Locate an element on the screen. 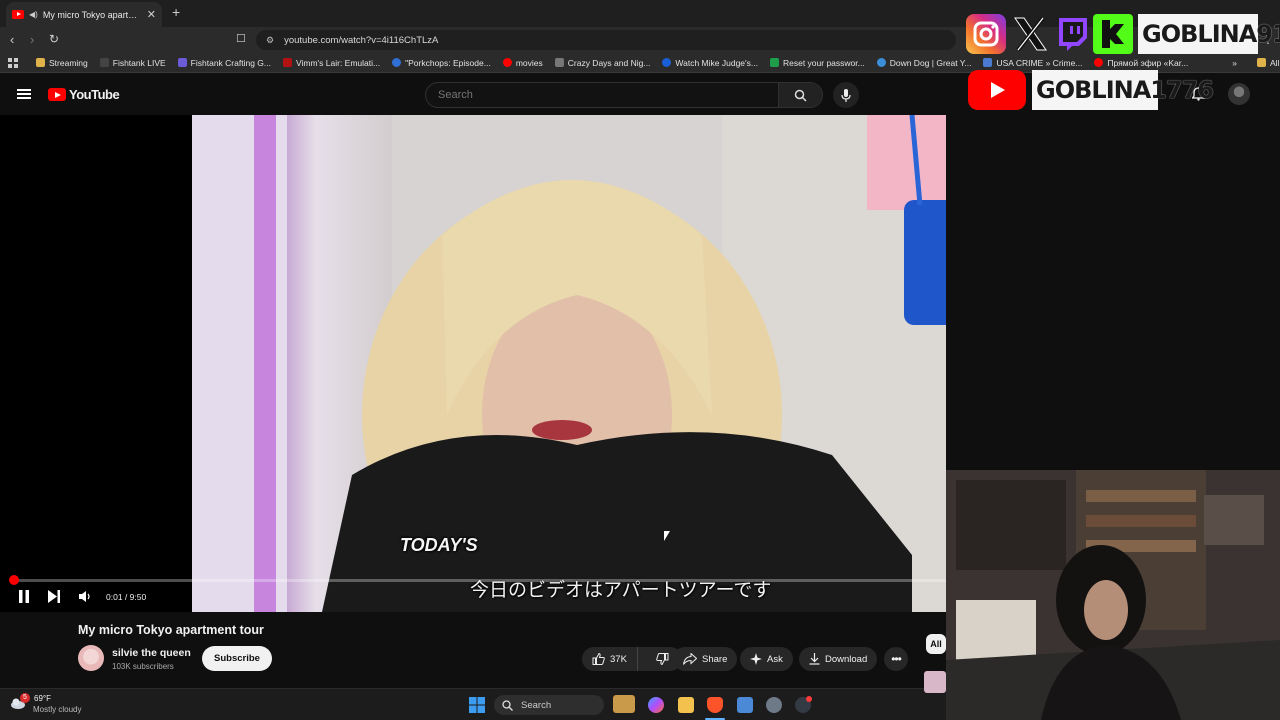 This screenshot has height=720, width=1280. taskbar-search: Search is located at coordinates (549, 705).